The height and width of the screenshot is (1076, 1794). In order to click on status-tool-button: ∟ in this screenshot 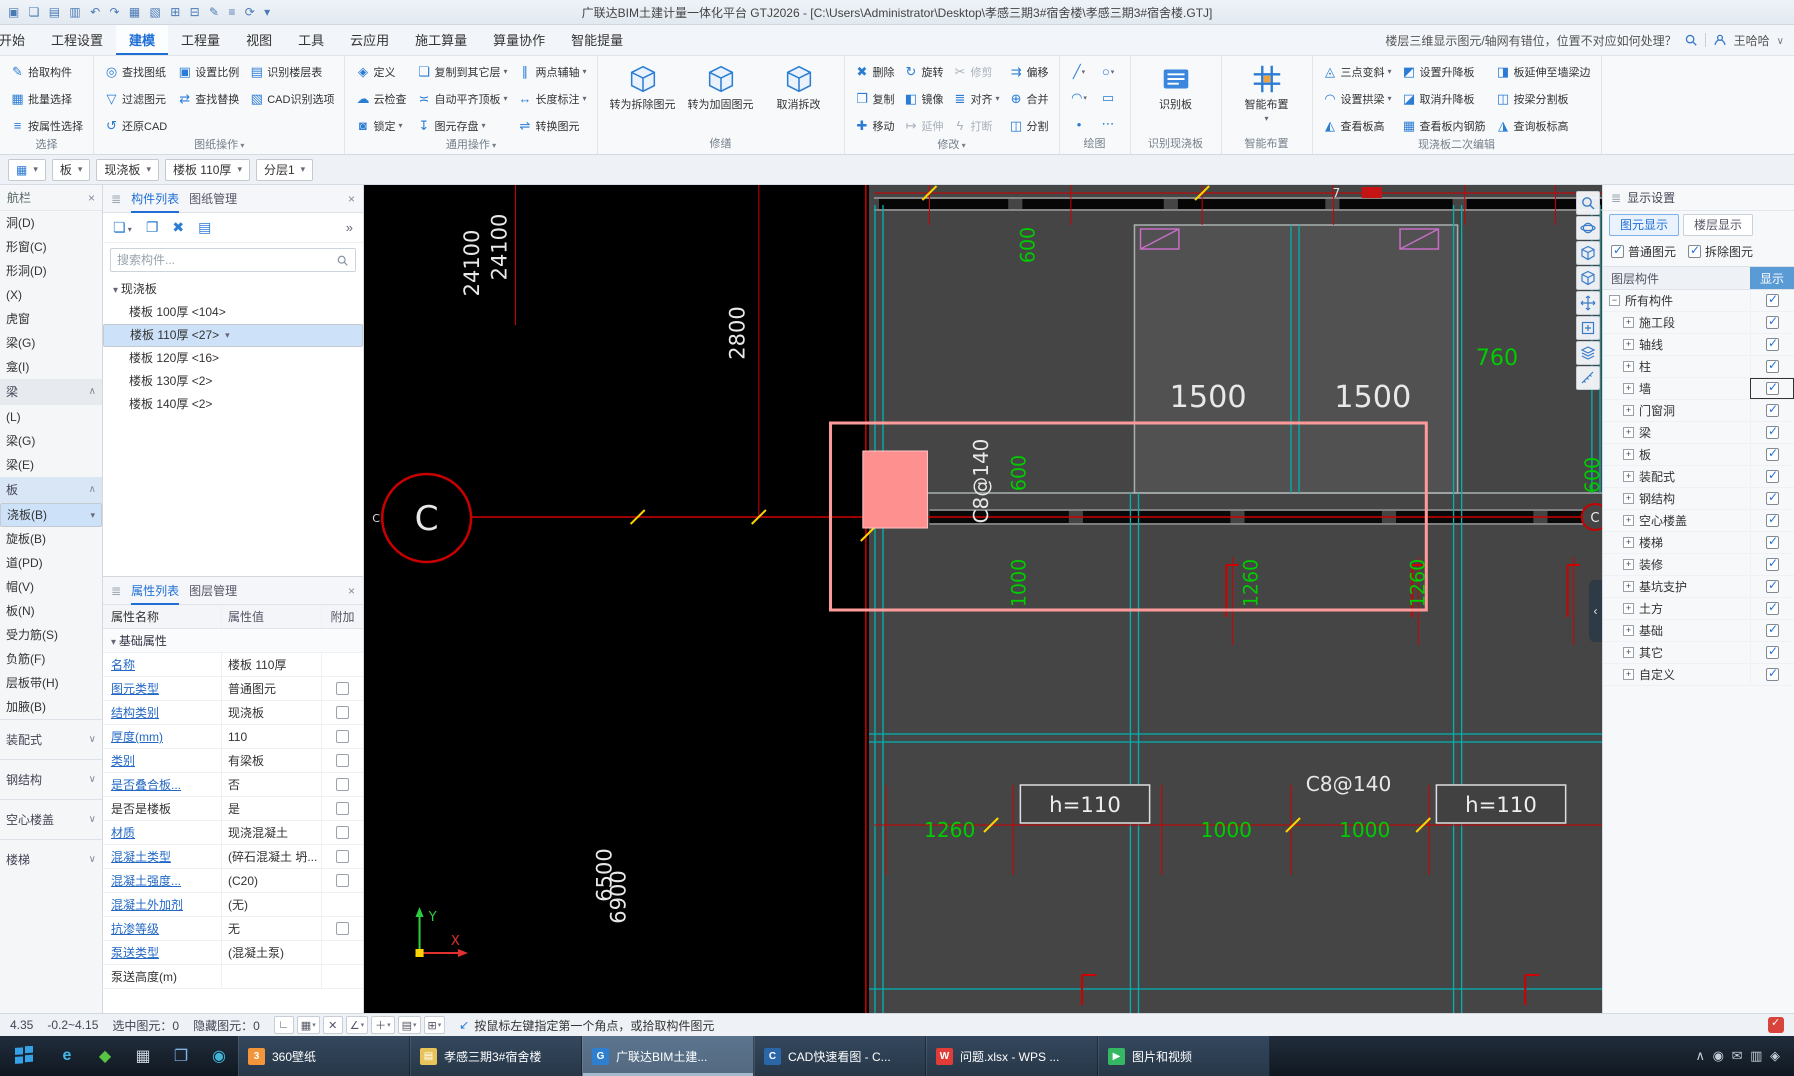, I will do `click(283, 1025)`.